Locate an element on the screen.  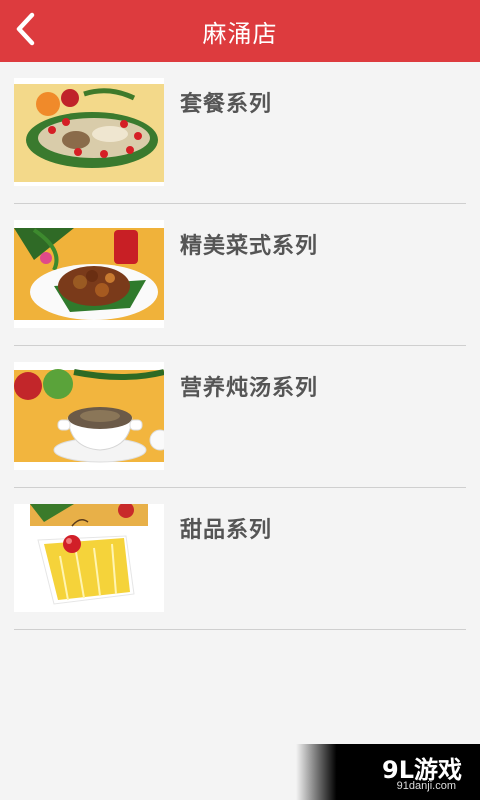
category-label: 甜品系列 is located at coordinates (226, 530).